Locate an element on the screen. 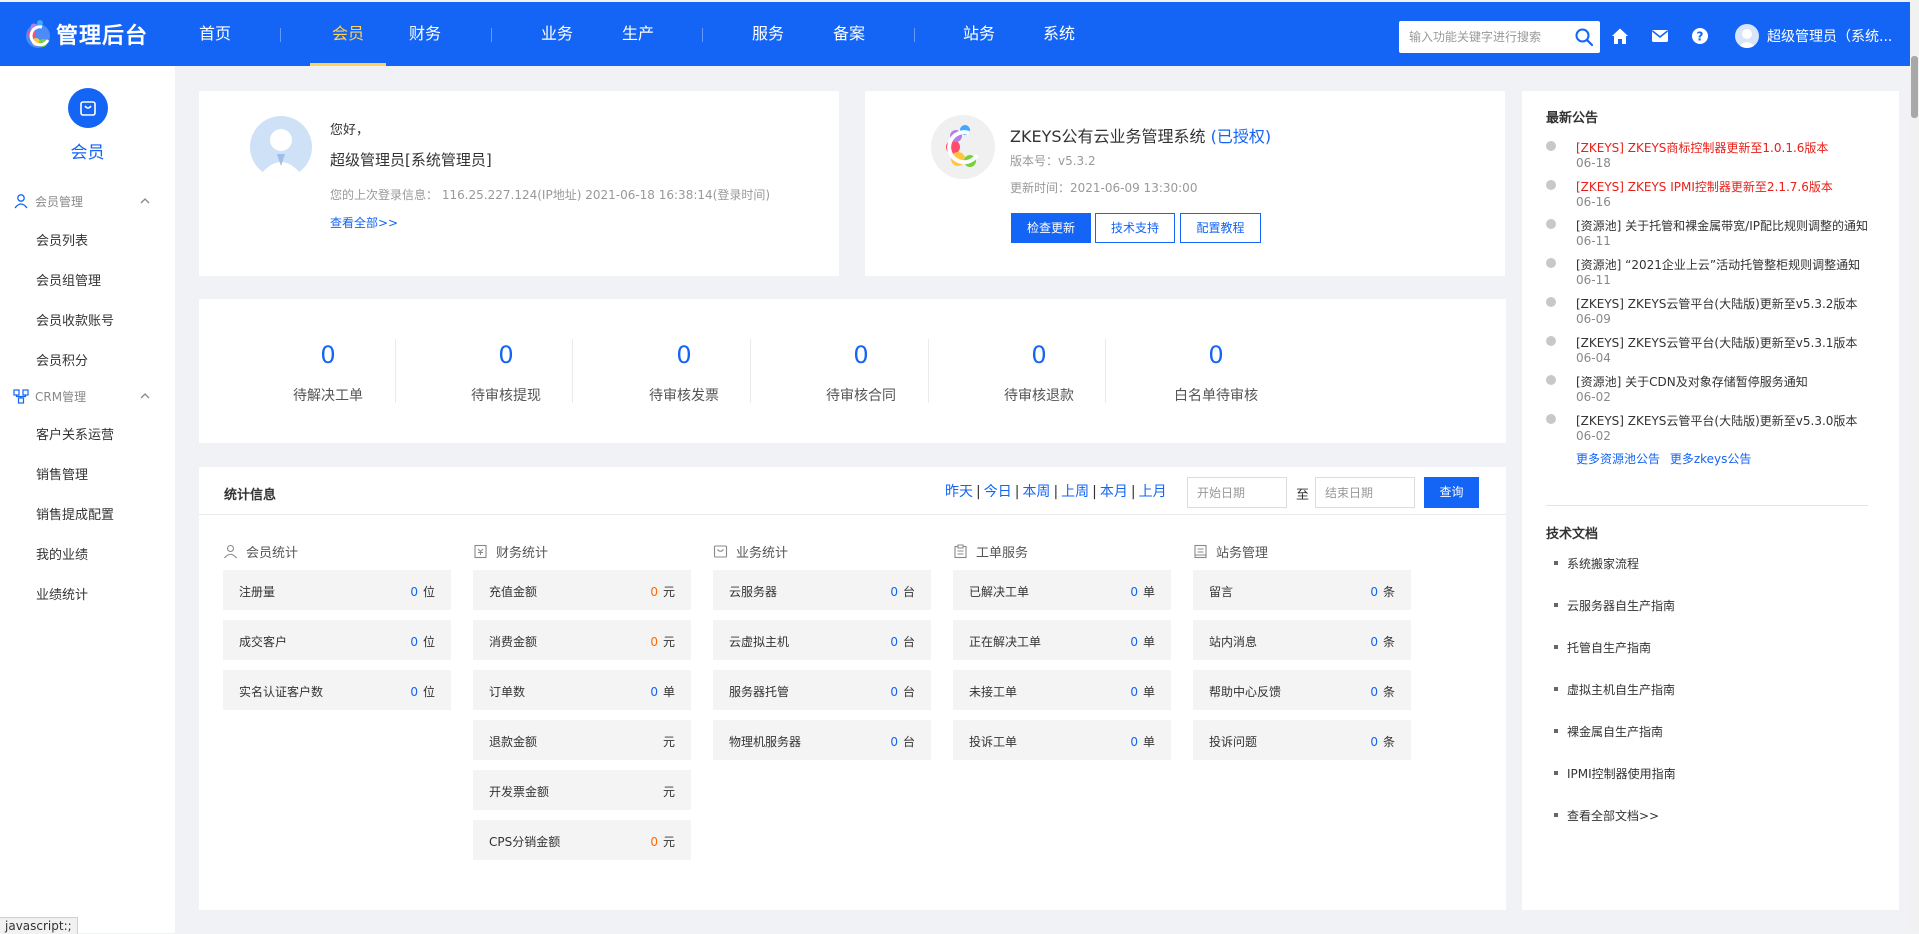 This screenshot has height=934, width=1919. stat-number: 0 is located at coordinates (414, 642).